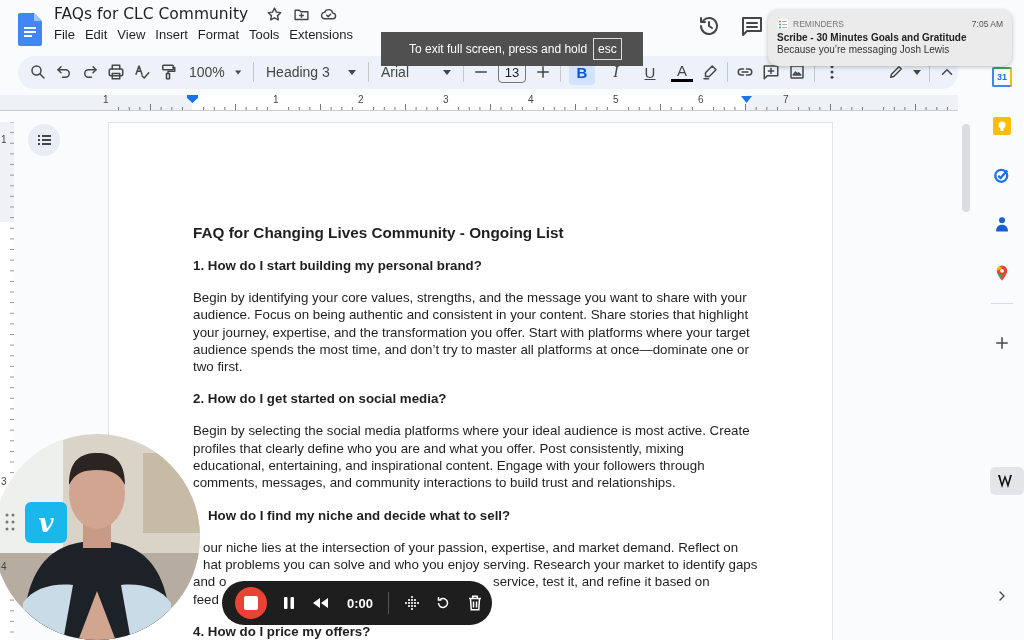 The width and height of the screenshot is (1024, 640). Describe the element at coordinates (359, 515) in the screenshot. I see `section-heading: How do I find my niche and decide what to sell?` at that location.